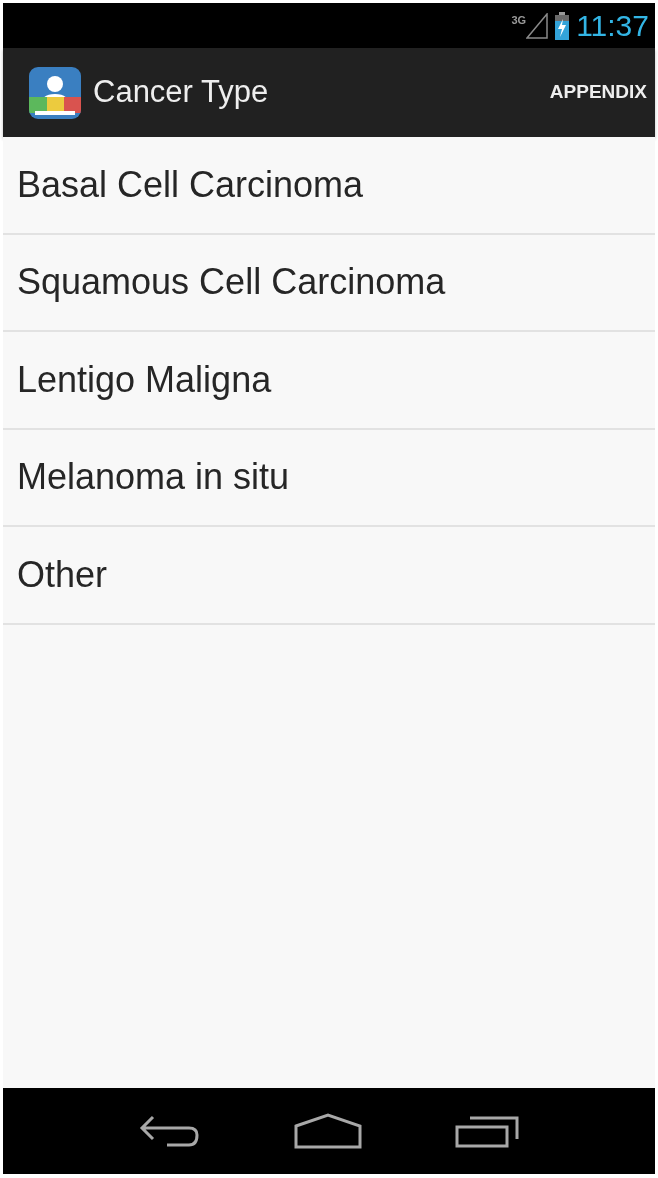  What do you see at coordinates (231, 282) in the screenshot?
I see `list-item: Squamous Cell Carcinoma` at bounding box center [231, 282].